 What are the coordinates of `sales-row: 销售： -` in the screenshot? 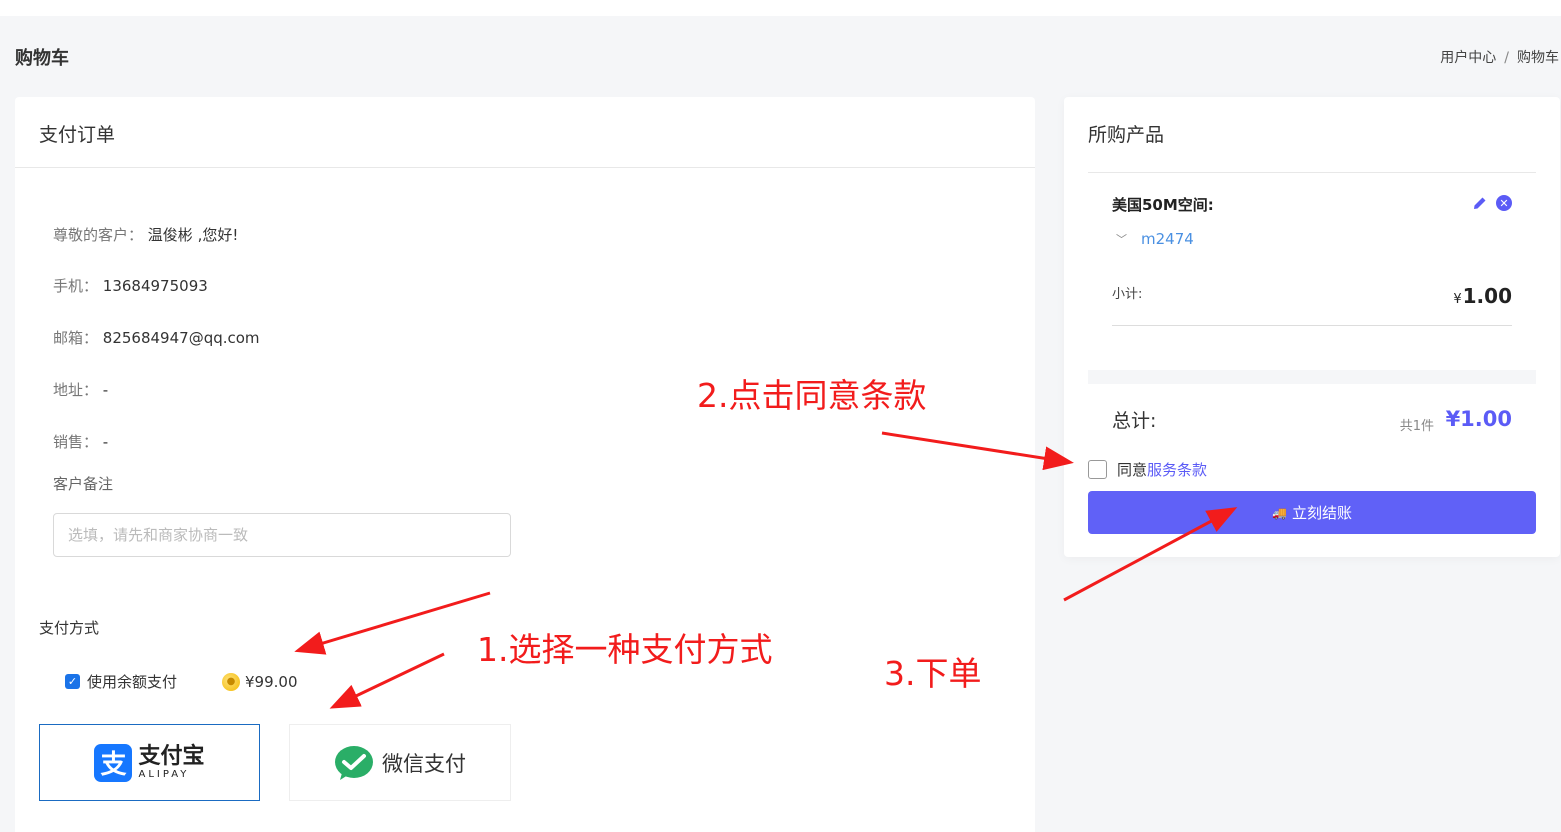 It's located at (80, 441).